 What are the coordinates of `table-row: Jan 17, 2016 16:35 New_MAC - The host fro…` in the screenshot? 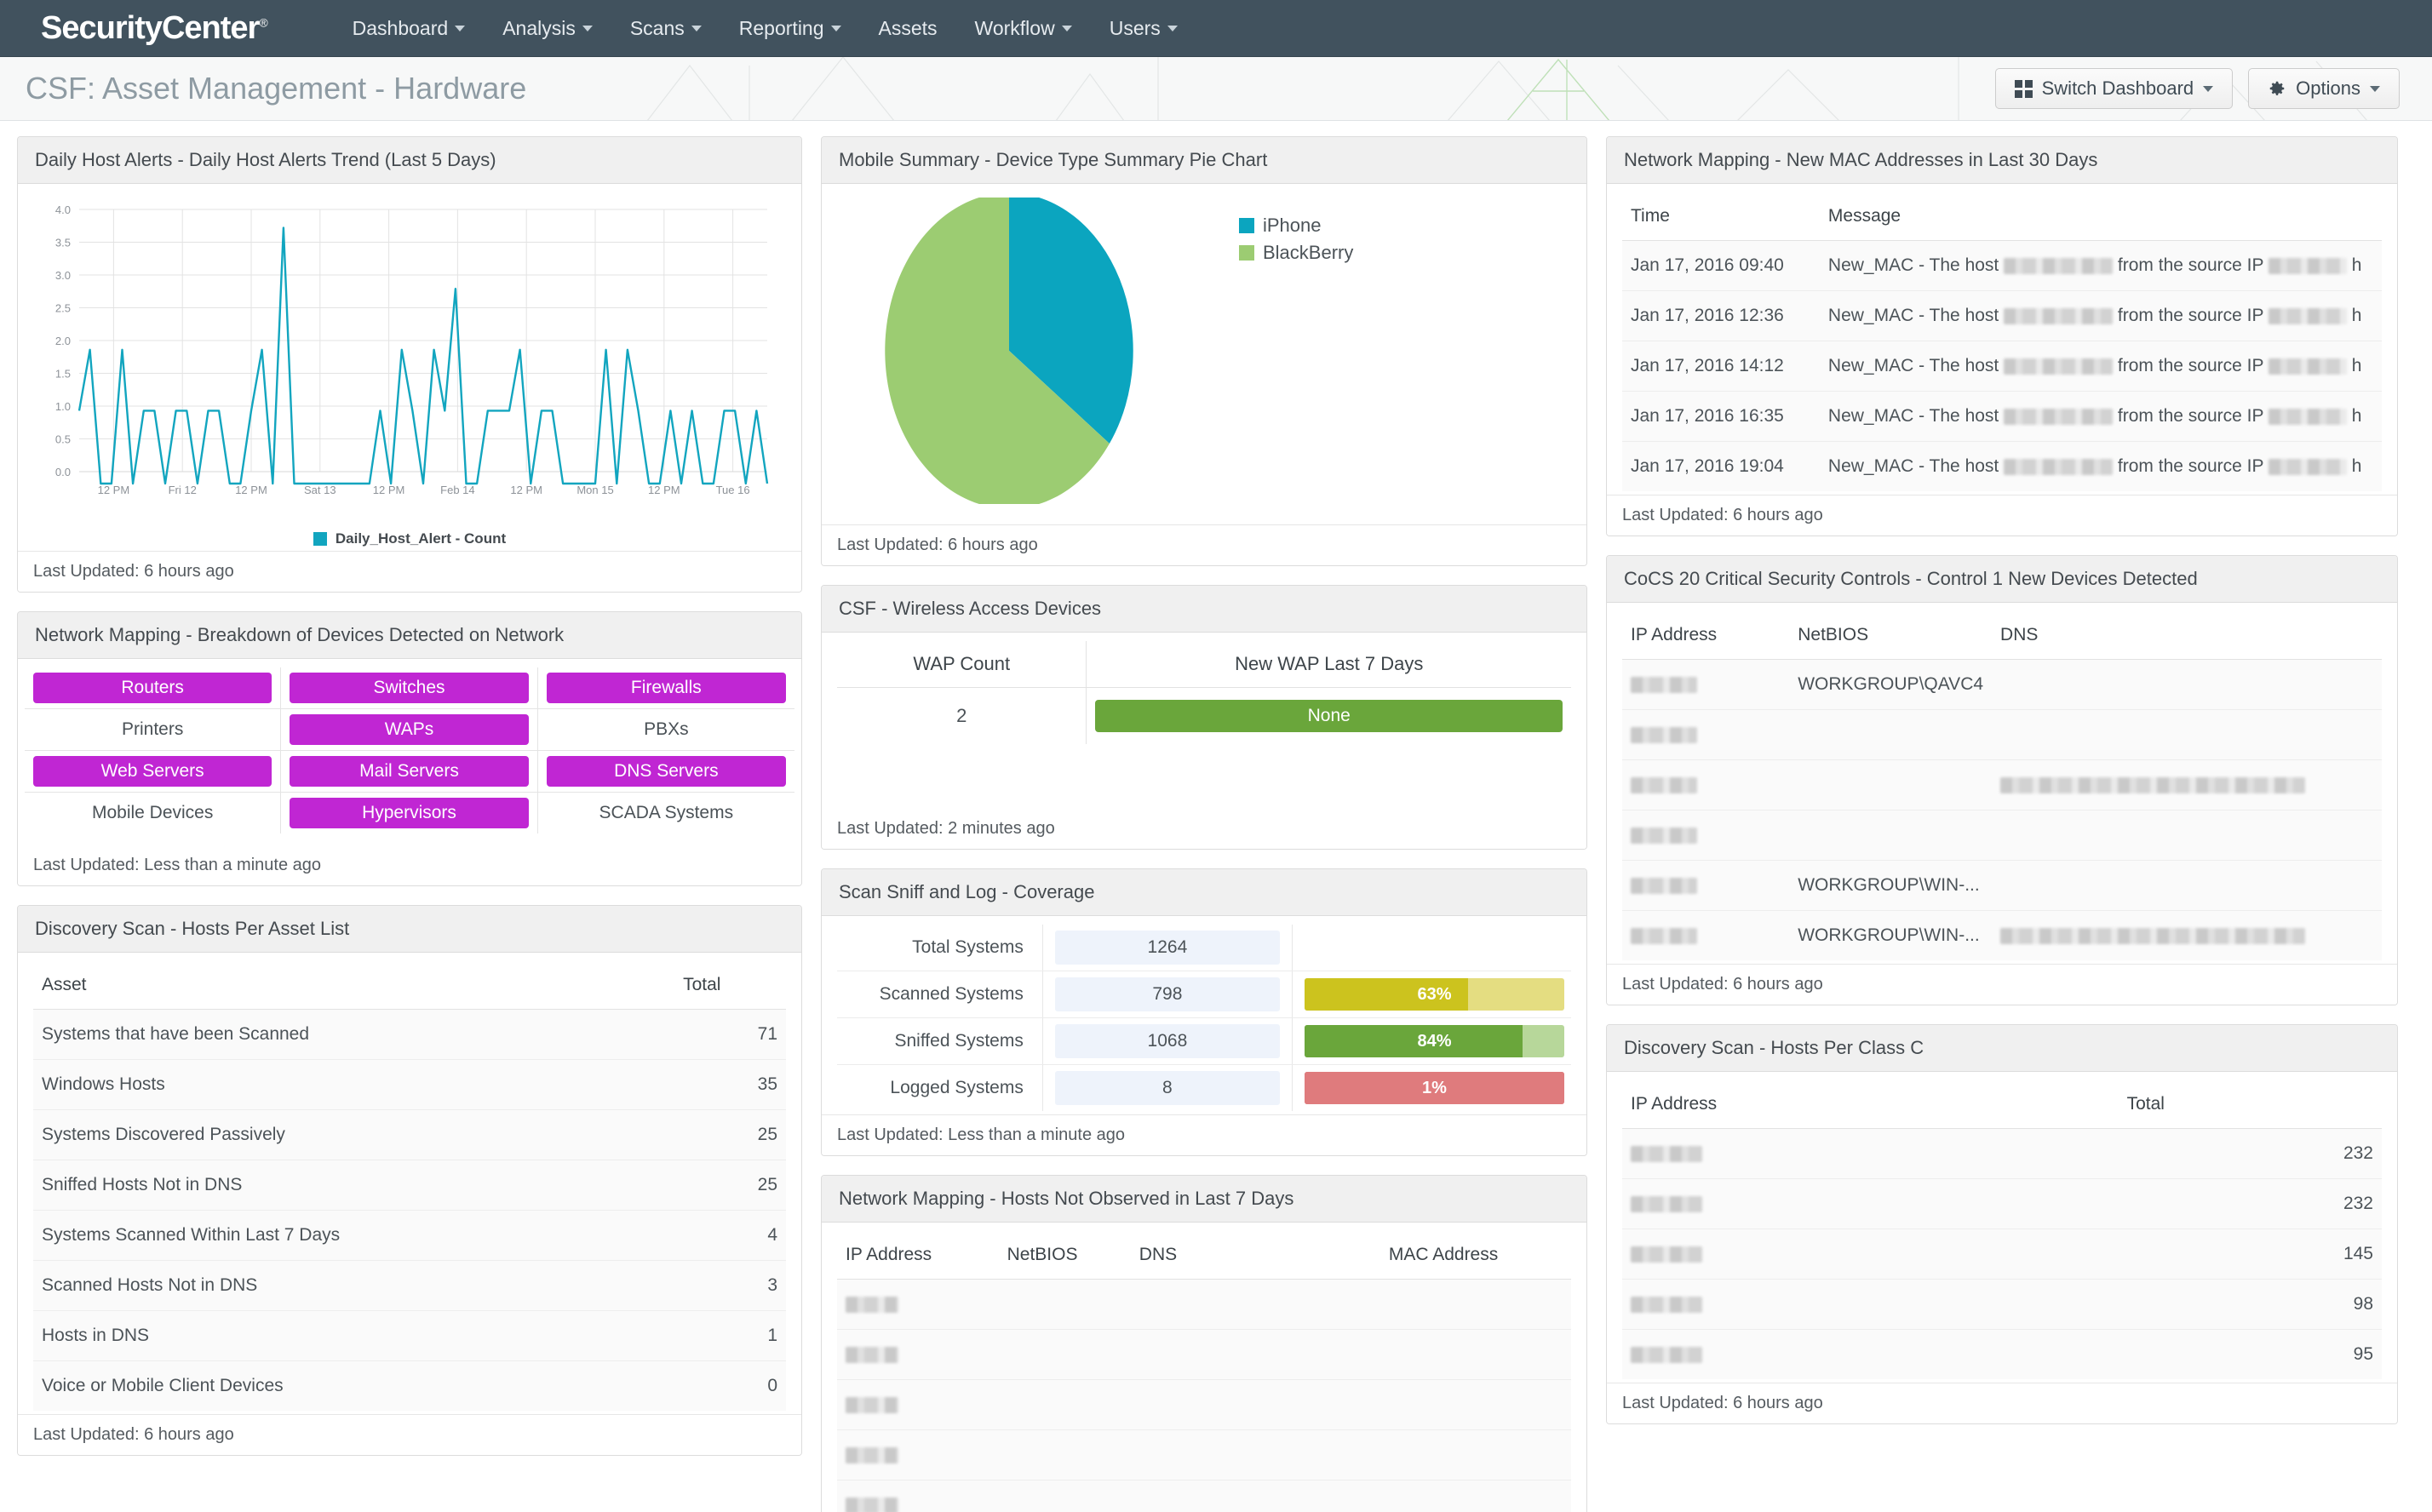 It's located at (2002, 416).